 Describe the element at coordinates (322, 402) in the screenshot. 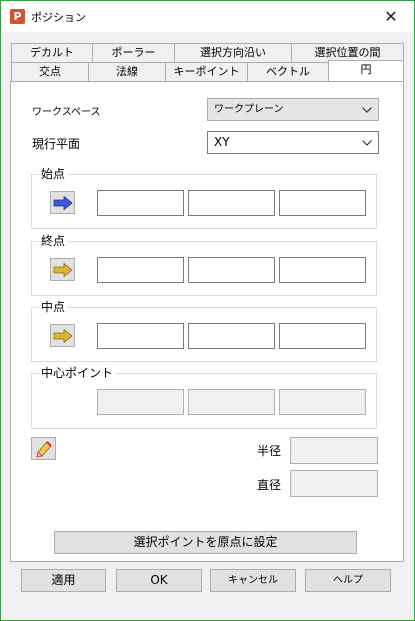

I see `center-z-field` at that location.